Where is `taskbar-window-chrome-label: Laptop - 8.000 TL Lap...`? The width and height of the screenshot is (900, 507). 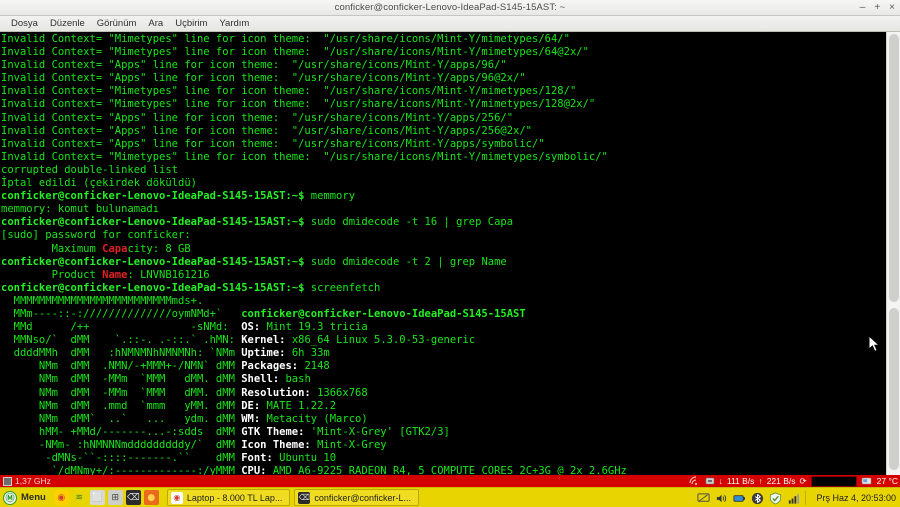
taskbar-window-chrome-label: Laptop - 8.000 TL Lap... is located at coordinates (234, 497).